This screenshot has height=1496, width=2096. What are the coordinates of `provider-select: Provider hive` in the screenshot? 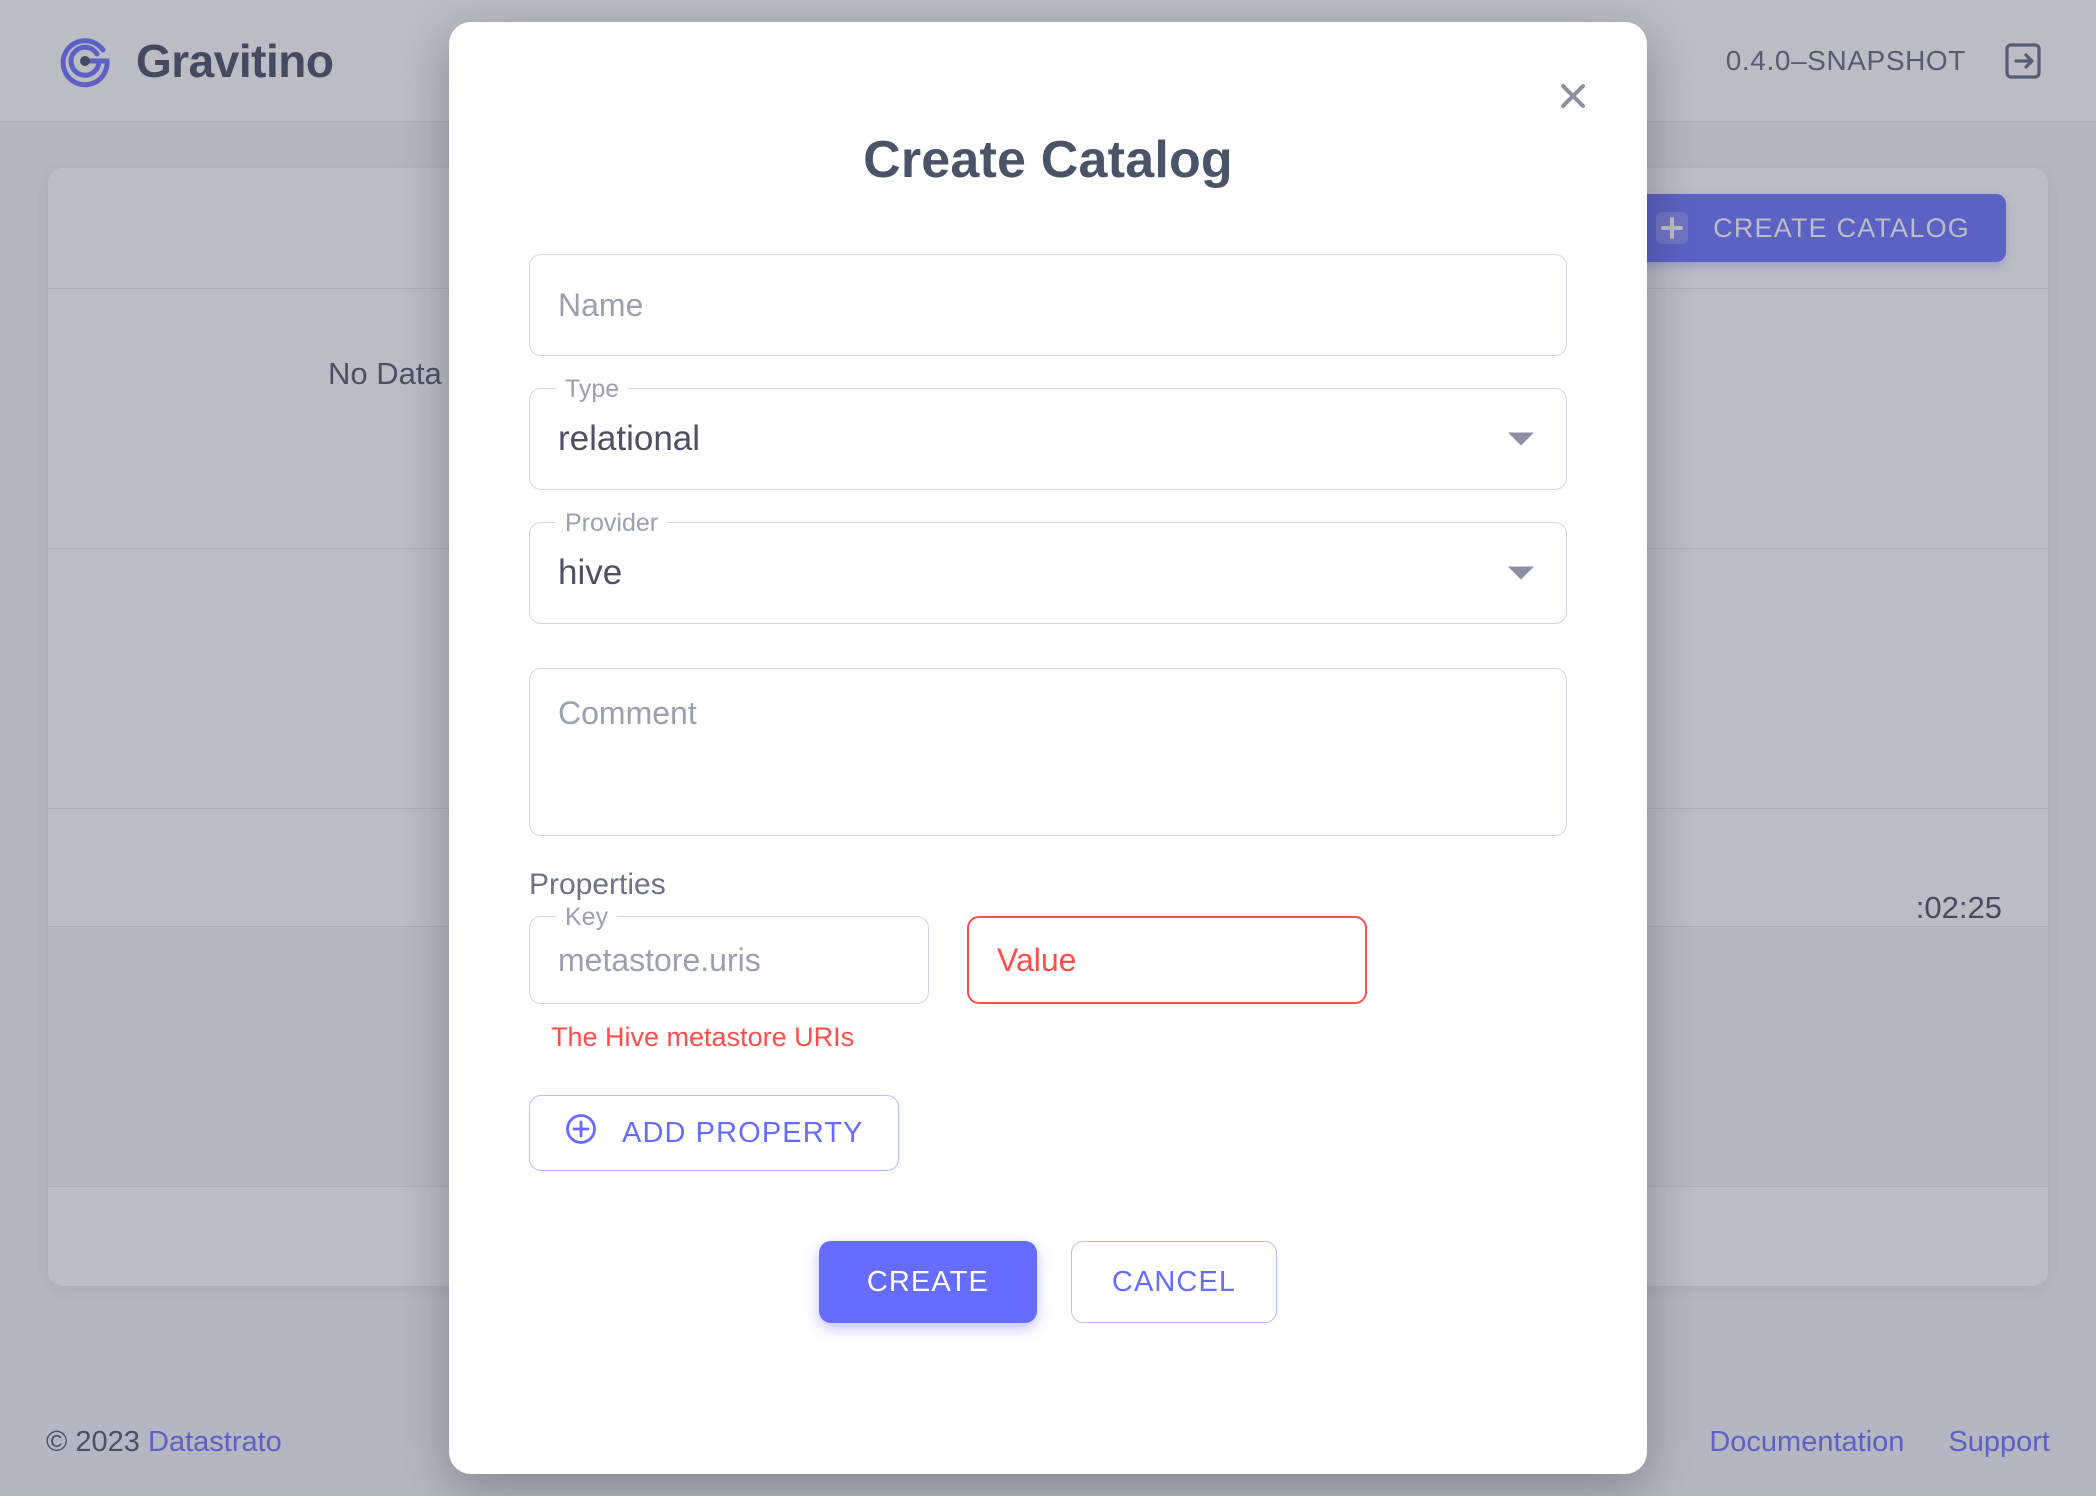 It's located at (1048, 566).